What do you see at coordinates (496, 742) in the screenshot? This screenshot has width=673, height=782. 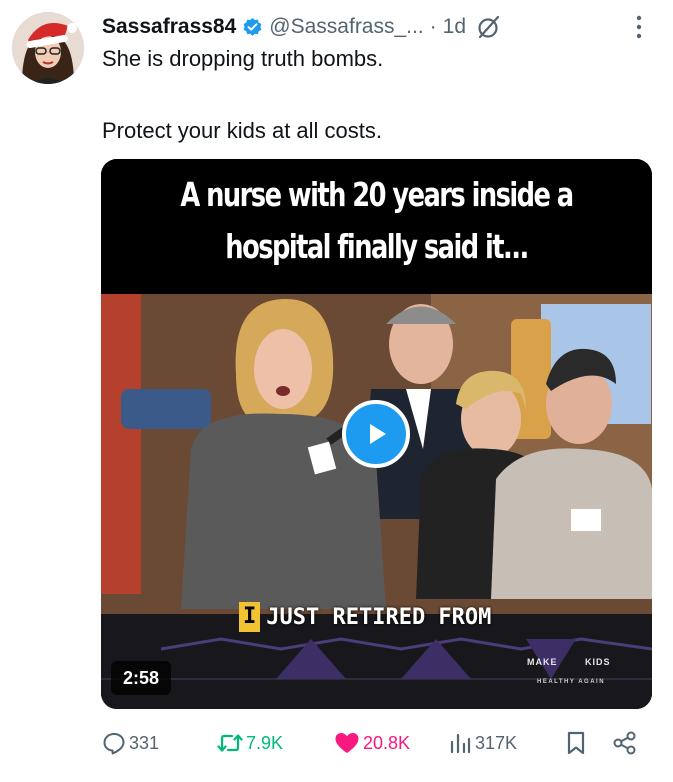 I see `views-count: 317K` at bounding box center [496, 742].